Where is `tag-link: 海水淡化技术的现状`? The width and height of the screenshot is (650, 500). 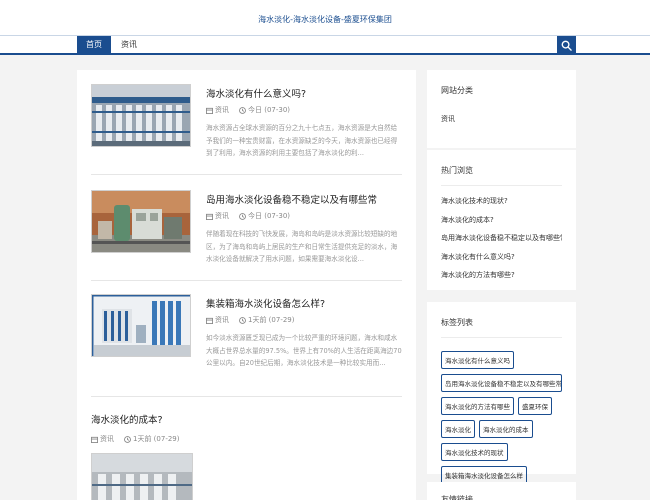 tag-link: 海水淡化技术的现状 is located at coordinates (474, 452).